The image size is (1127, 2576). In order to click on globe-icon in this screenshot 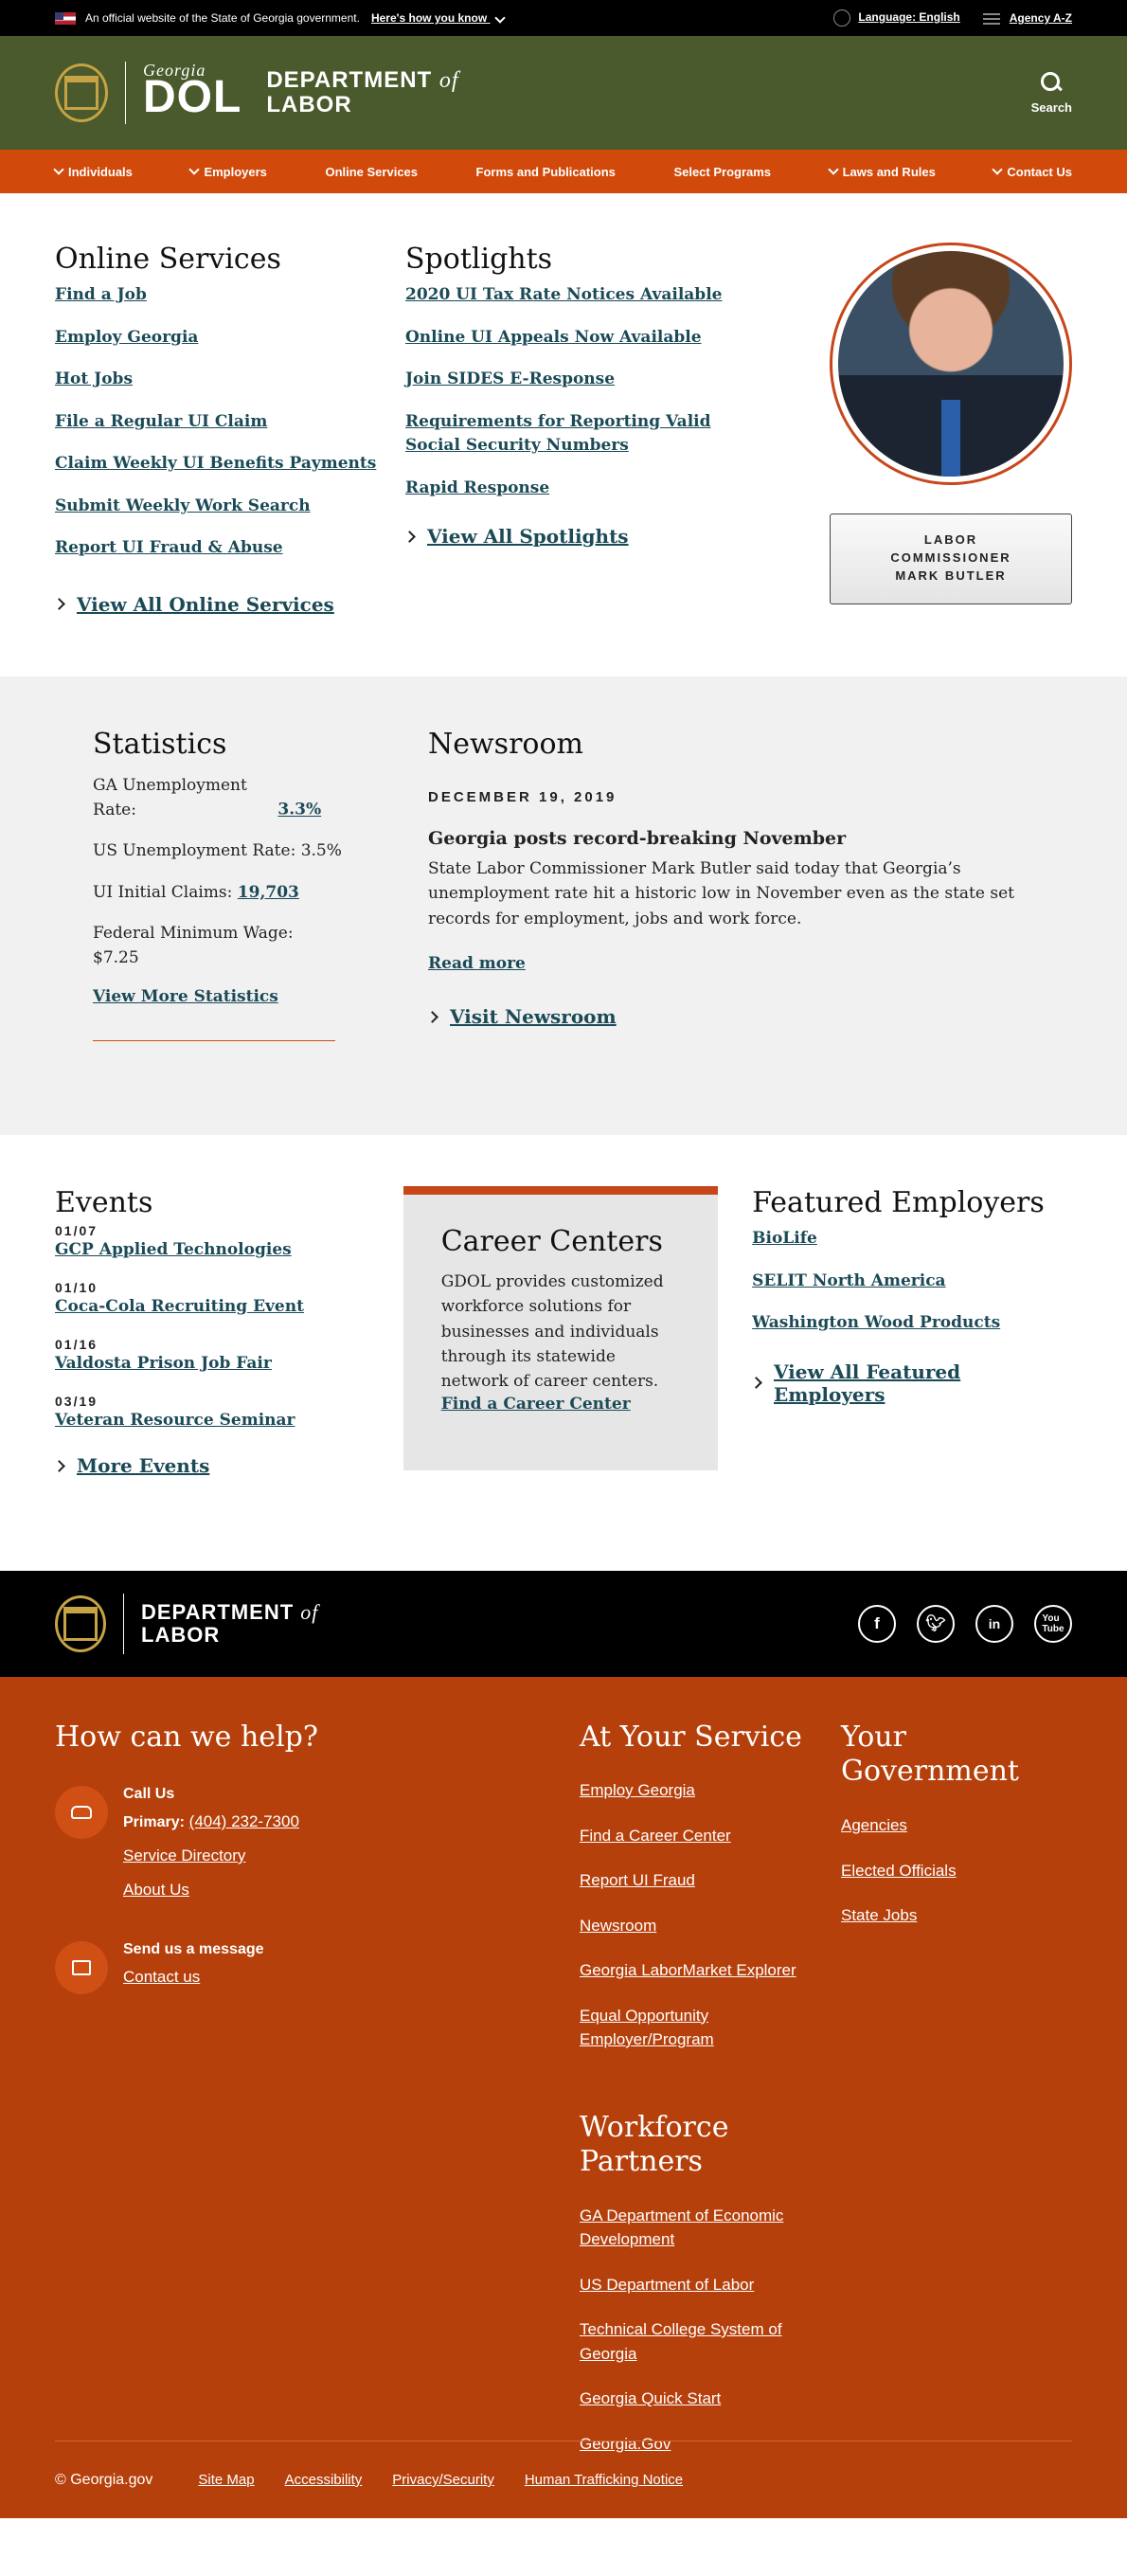, I will do `click(842, 18)`.